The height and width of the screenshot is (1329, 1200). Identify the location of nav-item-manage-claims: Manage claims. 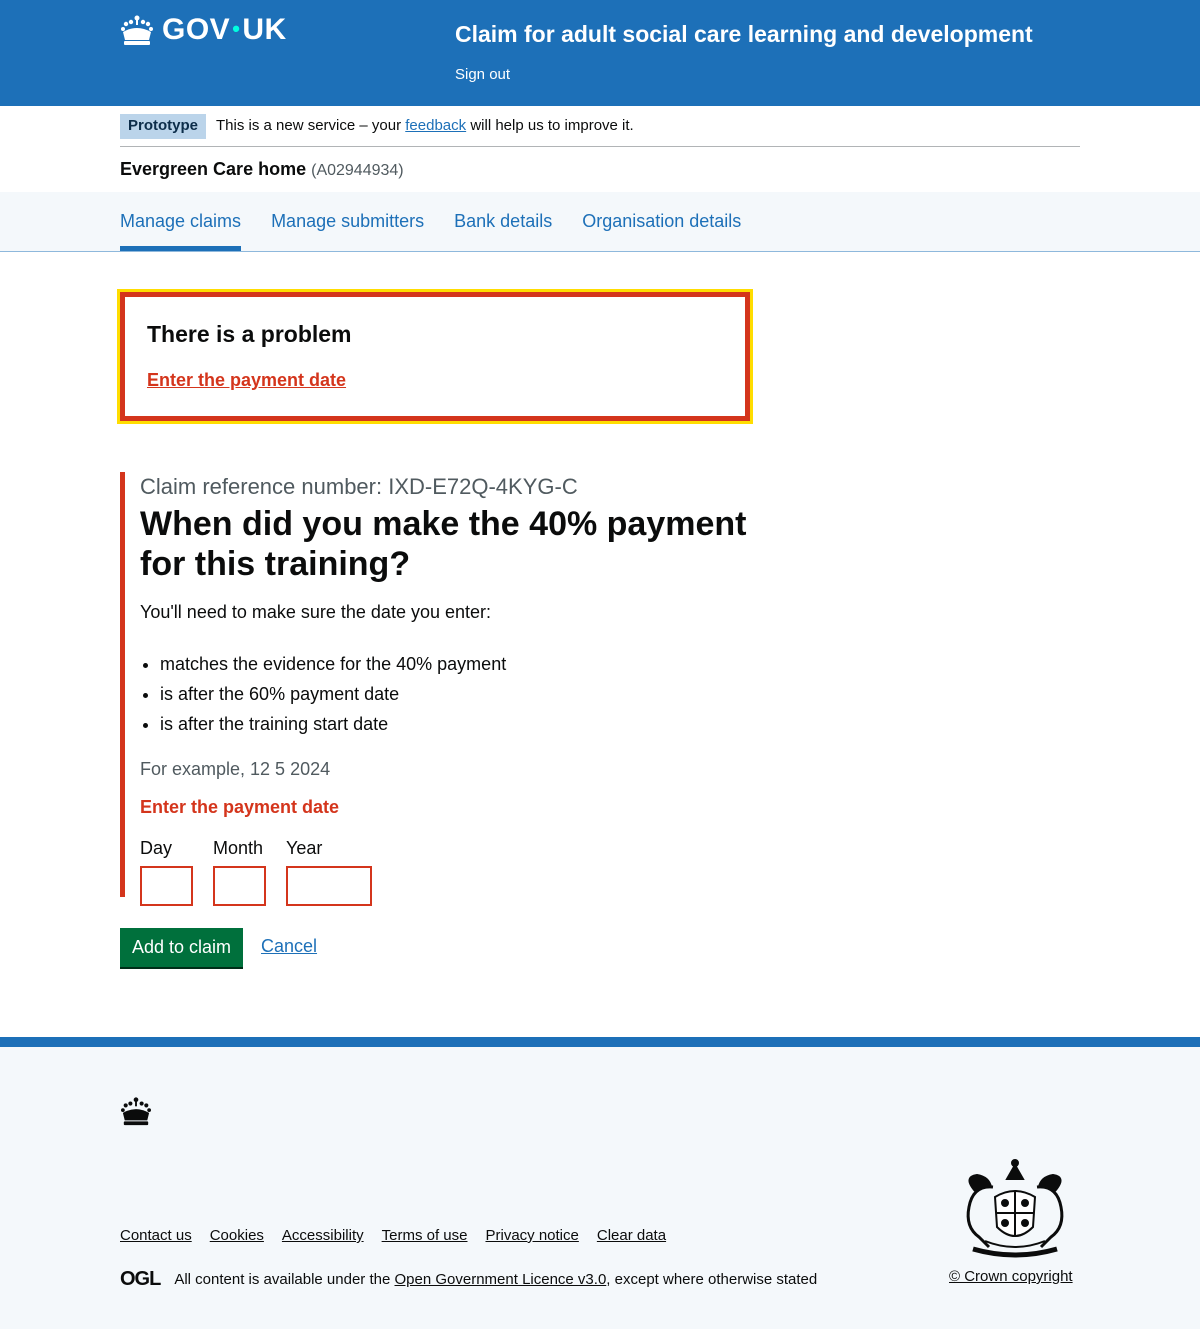
(181, 221).